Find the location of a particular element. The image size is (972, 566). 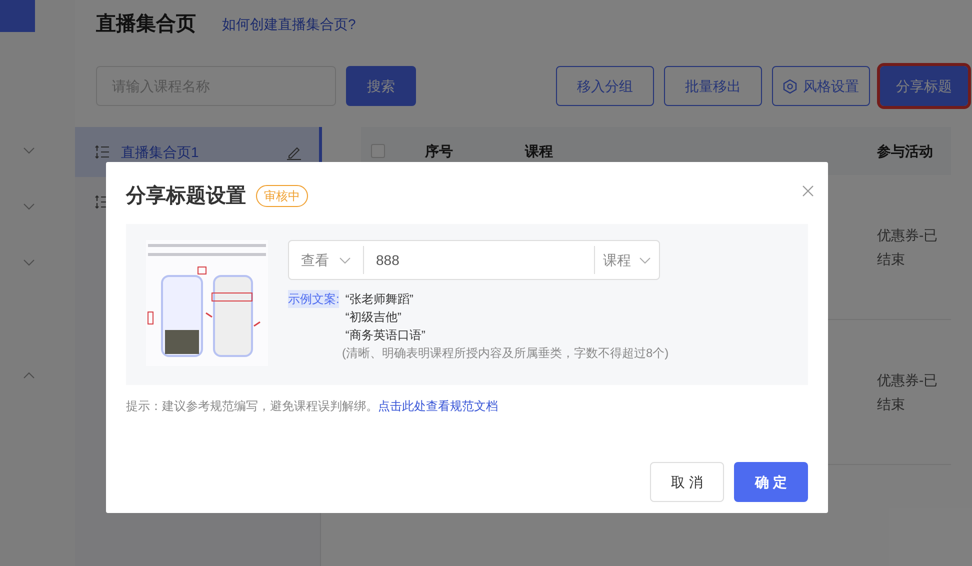

action-button: 风格设置 is located at coordinates (821, 86).